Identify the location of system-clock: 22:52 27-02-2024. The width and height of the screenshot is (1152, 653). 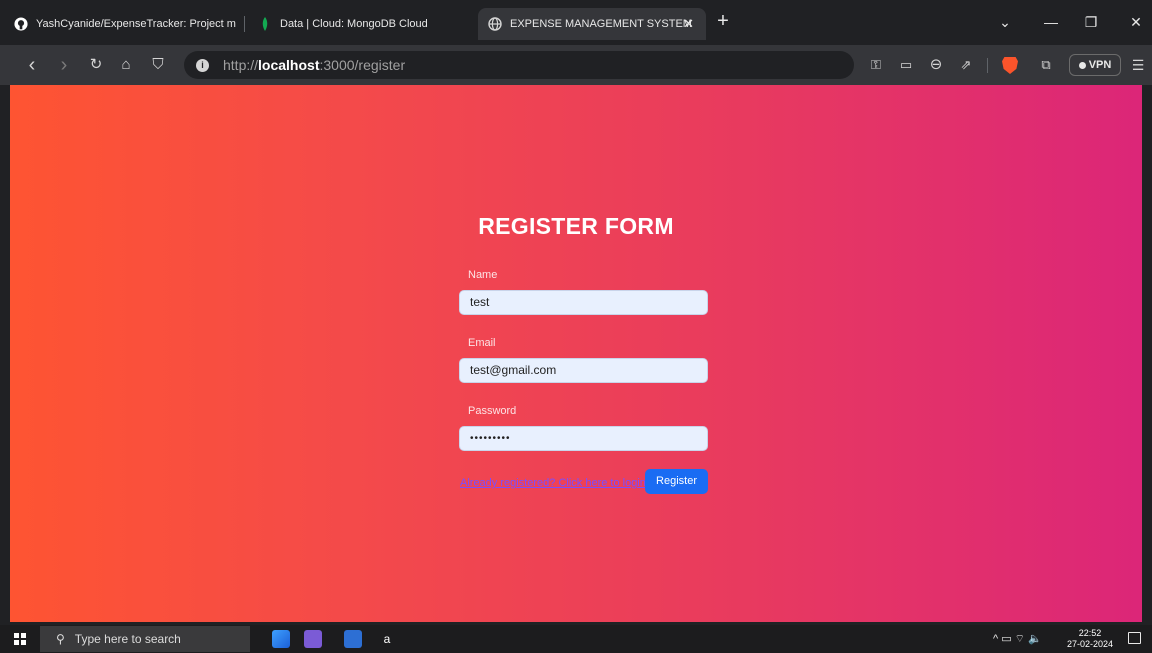
(1090, 639).